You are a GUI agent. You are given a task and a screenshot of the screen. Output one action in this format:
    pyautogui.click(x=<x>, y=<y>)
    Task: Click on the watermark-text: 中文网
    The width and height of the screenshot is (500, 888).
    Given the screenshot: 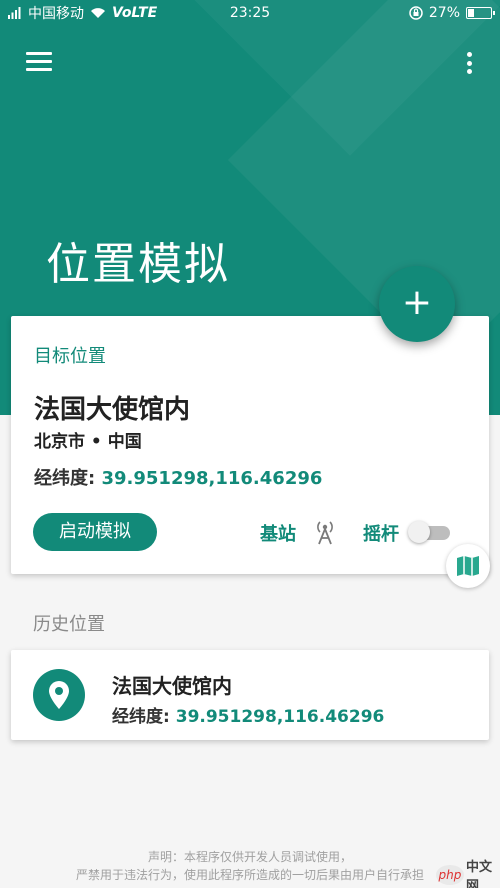 What is the action you would take?
    pyautogui.click(x=478, y=874)
    